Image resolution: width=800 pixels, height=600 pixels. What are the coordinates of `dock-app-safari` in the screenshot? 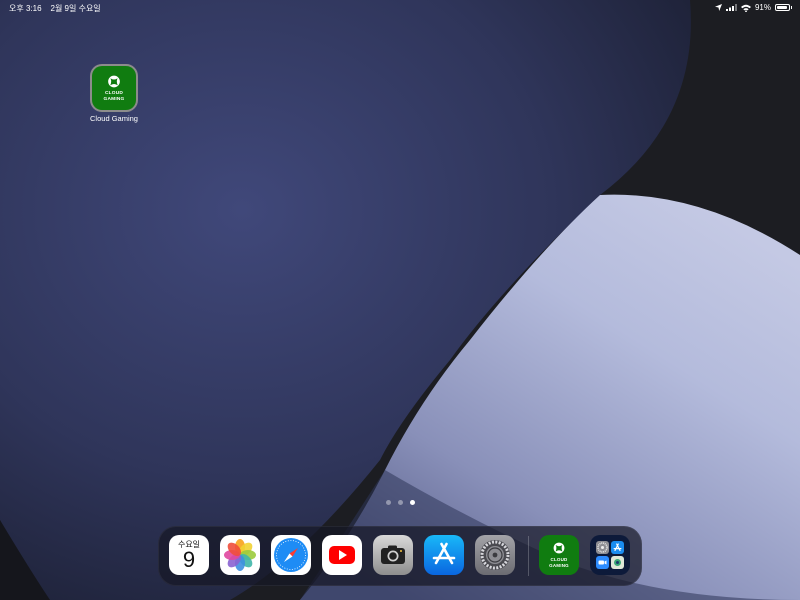 It's located at (291, 555).